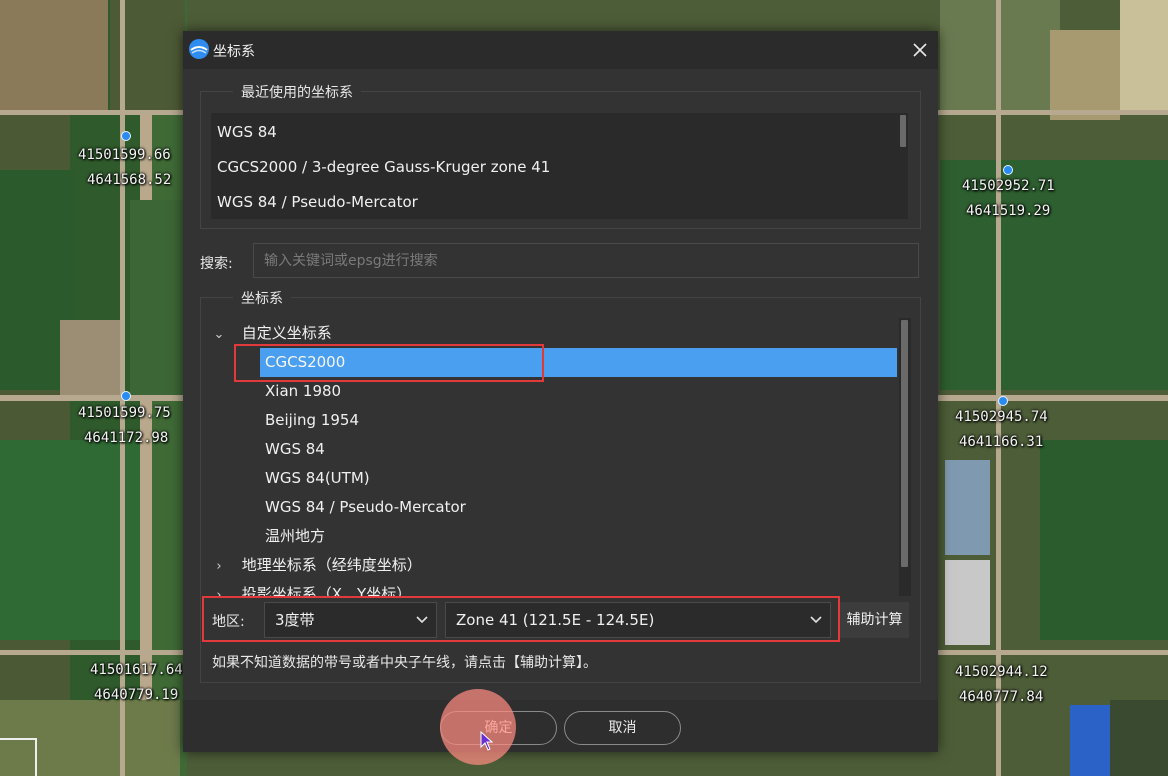 The image size is (1168, 776). I want to click on tree-item-label: WGS 84, so click(295, 449).